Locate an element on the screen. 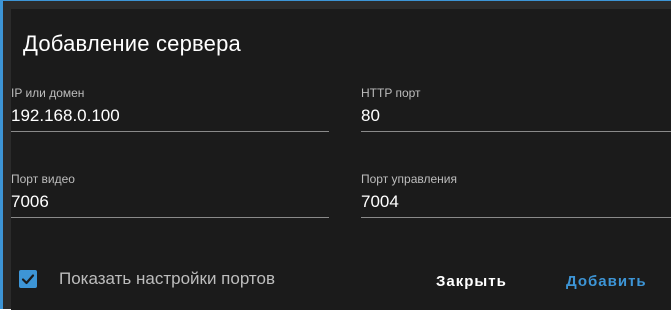  checkmark-icon is located at coordinates (28, 279).